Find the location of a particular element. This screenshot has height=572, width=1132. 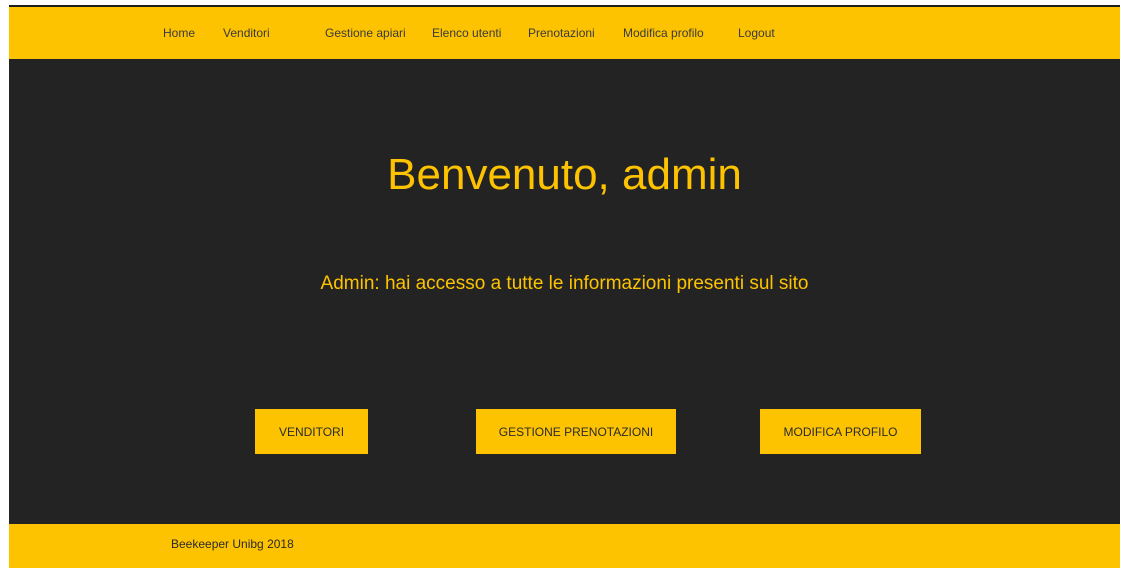

nav-users-link: Elenco utenti is located at coordinates (466, 33).